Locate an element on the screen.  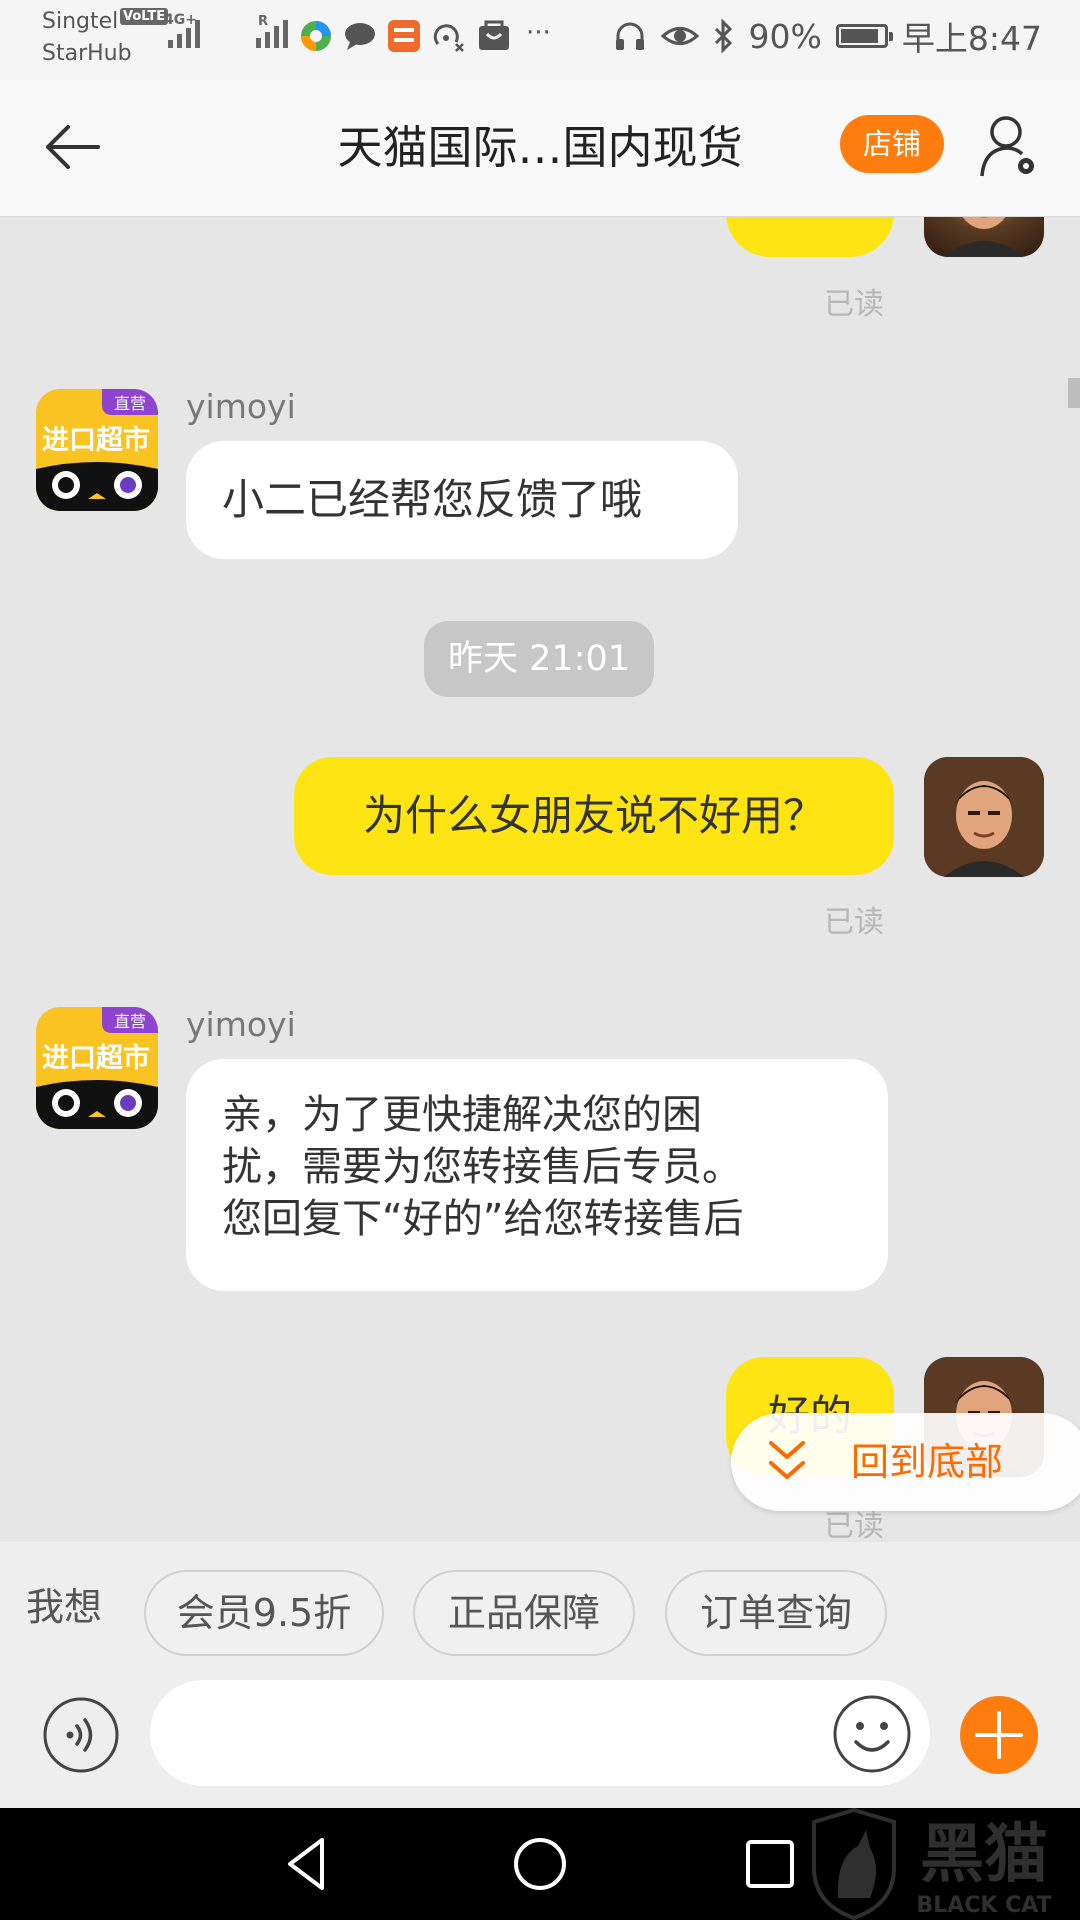
watermark-en: BLACK CAT is located at coordinates (983, 1905).